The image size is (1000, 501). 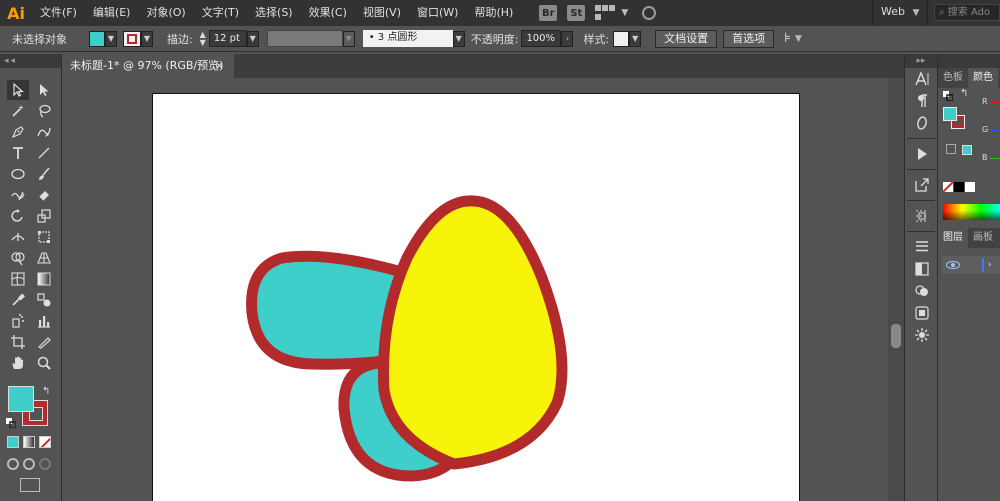 What do you see at coordinates (44, 237) in the screenshot?
I see `free-transform-tool` at bounding box center [44, 237].